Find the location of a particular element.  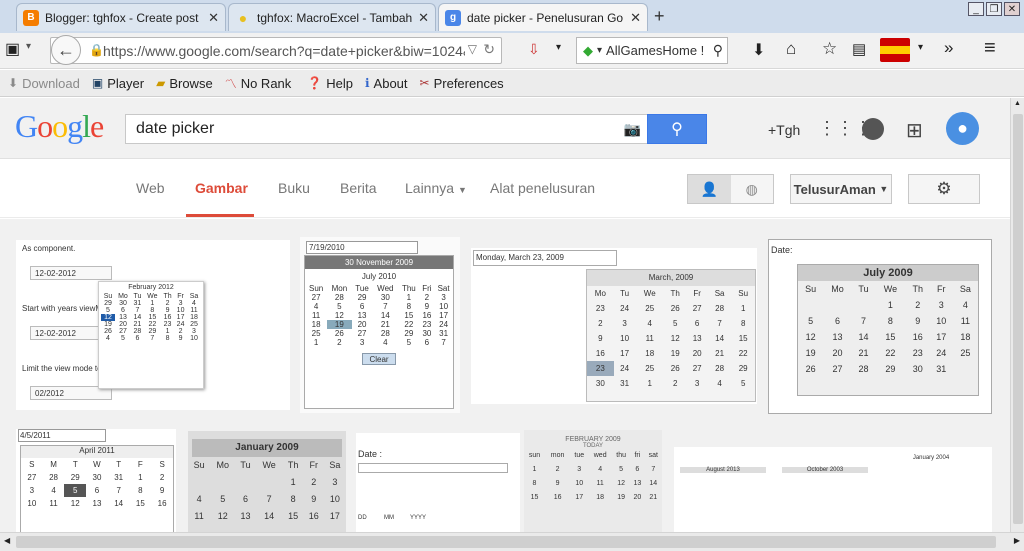

camera-icon: 📷 is located at coordinates (632, 129).